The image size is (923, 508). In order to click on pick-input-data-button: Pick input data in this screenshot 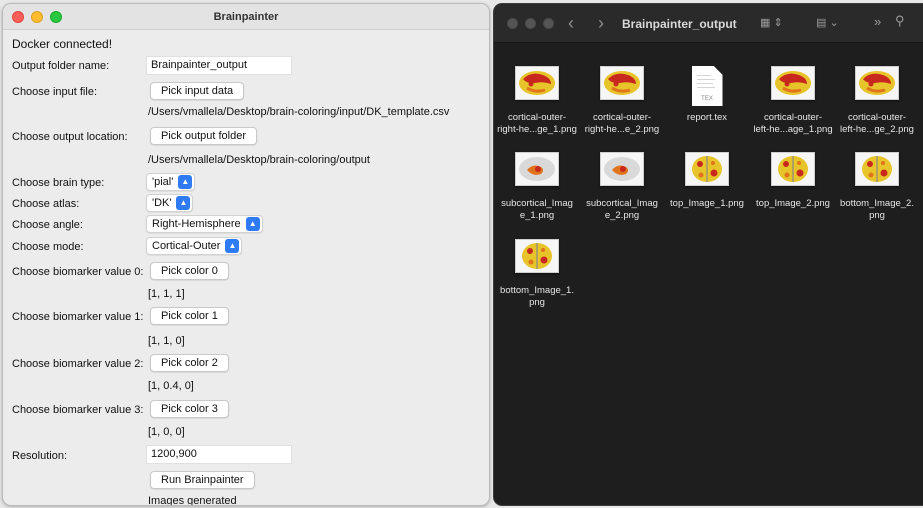, I will do `click(197, 91)`.